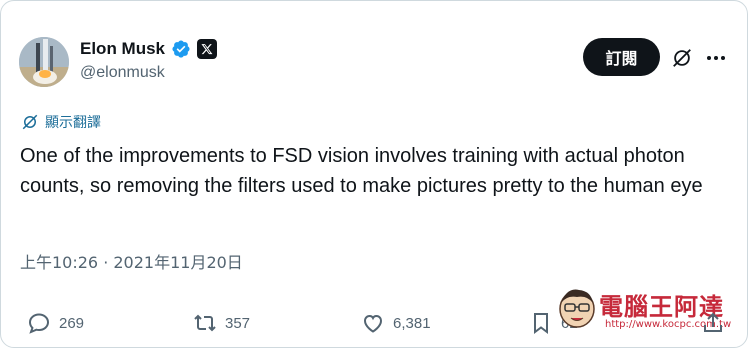 The width and height of the screenshot is (748, 348). What do you see at coordinates (44, 62) in the screenshot?
I see `avatar` at bounding box center [44, 62].